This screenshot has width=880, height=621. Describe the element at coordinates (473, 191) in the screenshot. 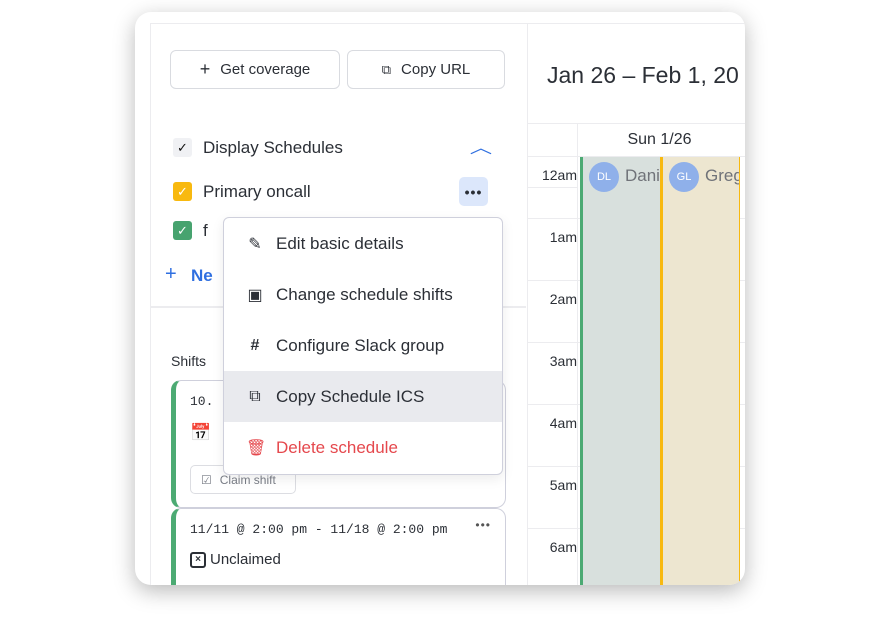

I see `more-options-button: •••` at that location.